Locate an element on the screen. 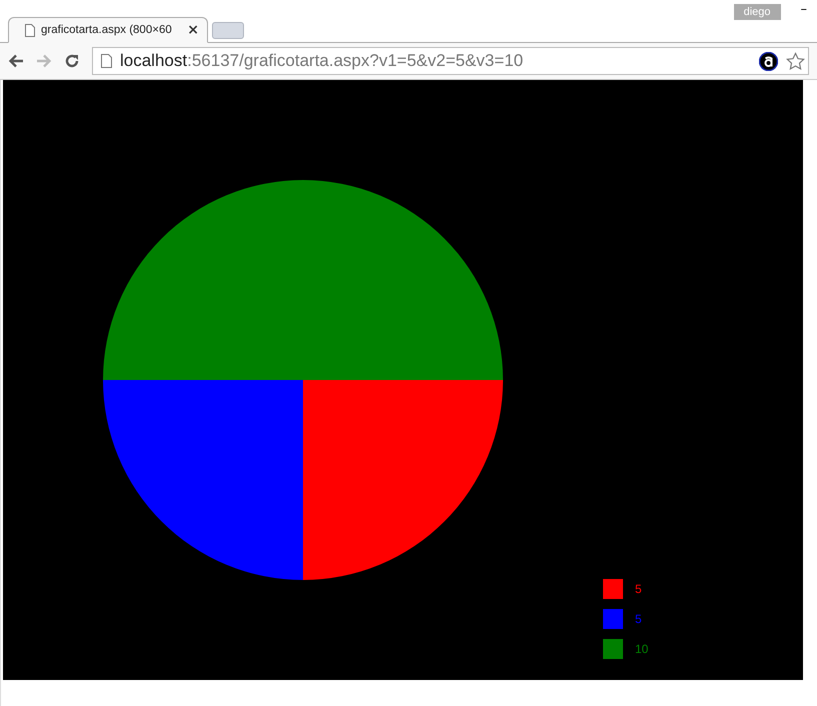 The height and width of the screenshot is (706, 817). legend-label: 10 is located at coordinates (641, 649).